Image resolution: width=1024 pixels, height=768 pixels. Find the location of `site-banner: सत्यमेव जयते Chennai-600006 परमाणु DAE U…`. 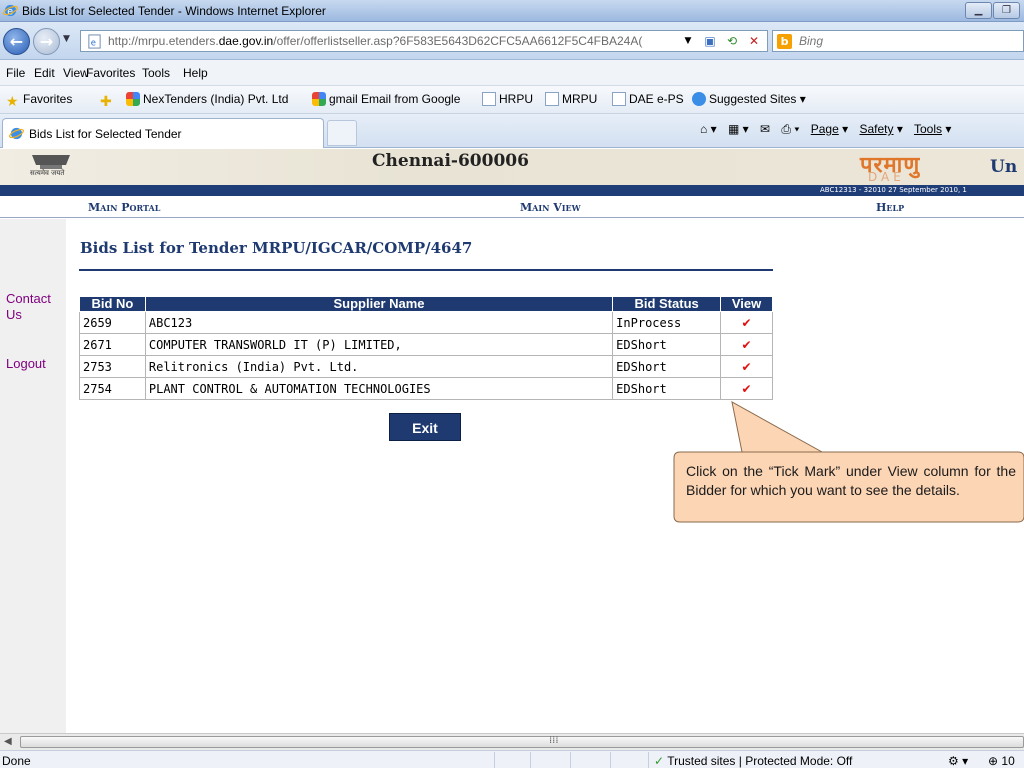

site-banner: सत्यमेव जयते Chennai-600006 परमाणु DAE U… is located at coordinates (512, 167).